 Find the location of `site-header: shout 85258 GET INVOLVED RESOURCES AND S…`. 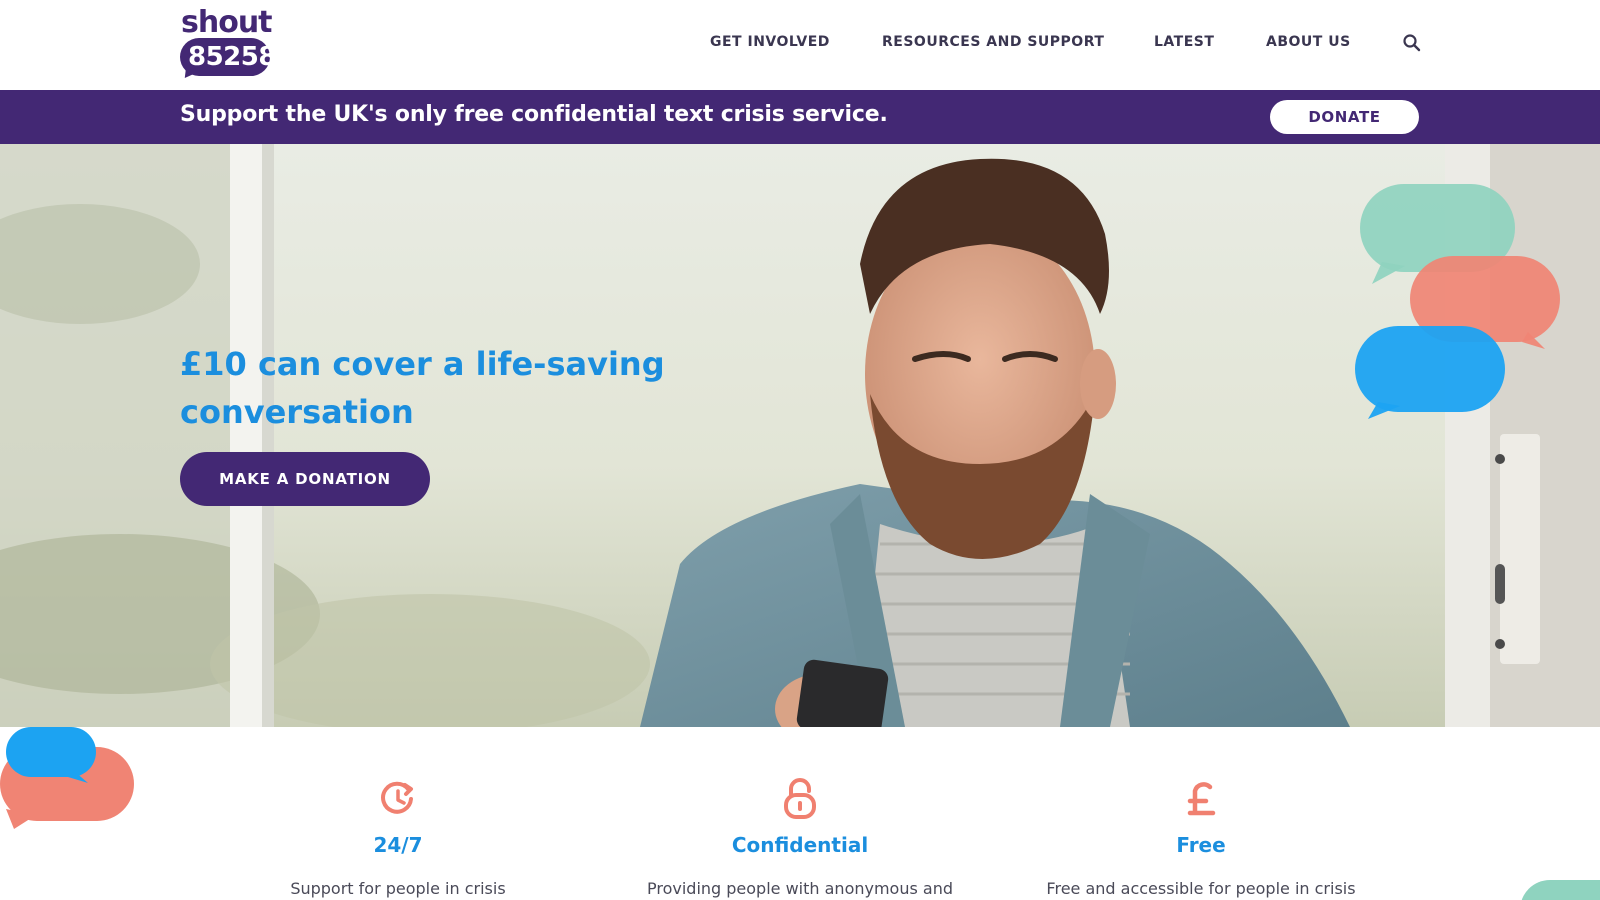

site-header: shout 85258 GET INVOLVED RESOURCES AND S… is located at coordinates (800, 45).